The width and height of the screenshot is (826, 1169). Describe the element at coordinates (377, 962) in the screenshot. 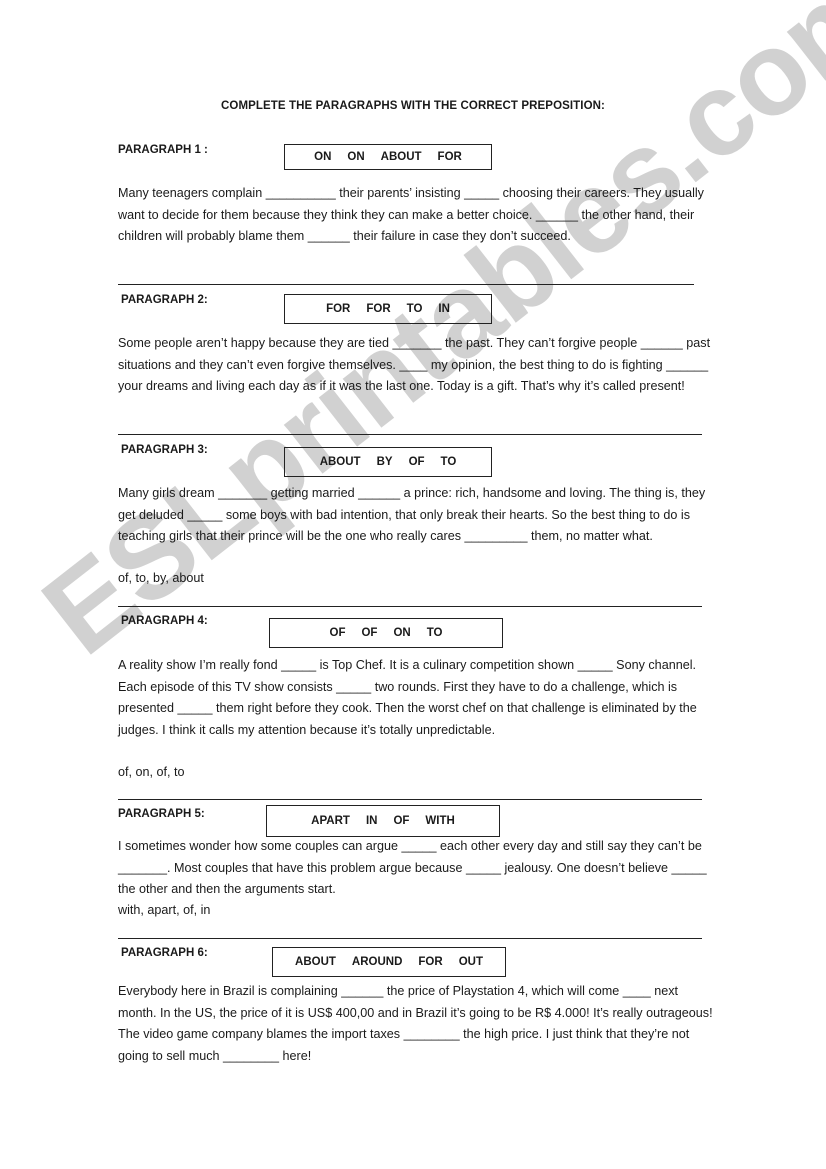

I see `word-option: AROUND` at that location.